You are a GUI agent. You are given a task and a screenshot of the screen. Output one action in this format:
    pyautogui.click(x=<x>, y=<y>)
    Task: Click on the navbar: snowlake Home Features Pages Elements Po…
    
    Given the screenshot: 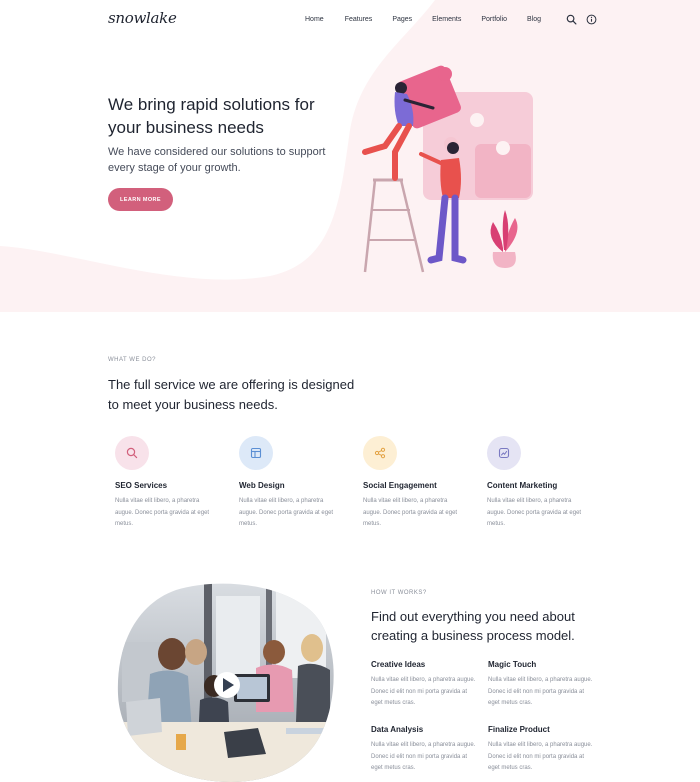 What is the action you would take?
    pyautogui.click(x=350, y=20)
    